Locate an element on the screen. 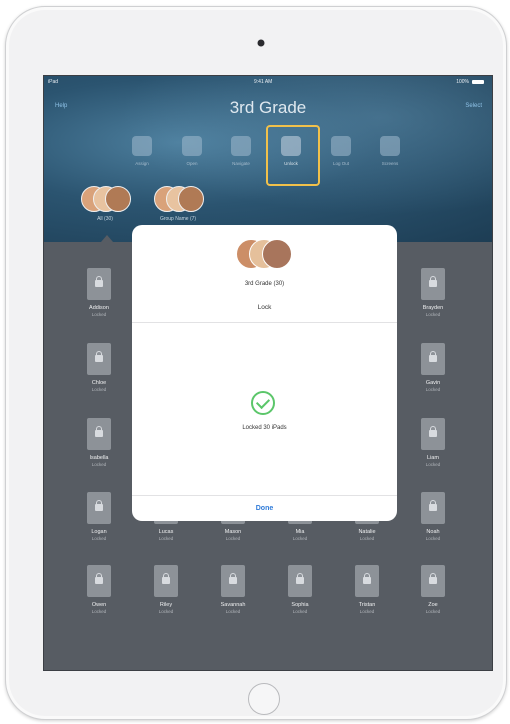 This screenshot has height=724, width=510. screens-label: Screens is located at coordinates (390, 163).